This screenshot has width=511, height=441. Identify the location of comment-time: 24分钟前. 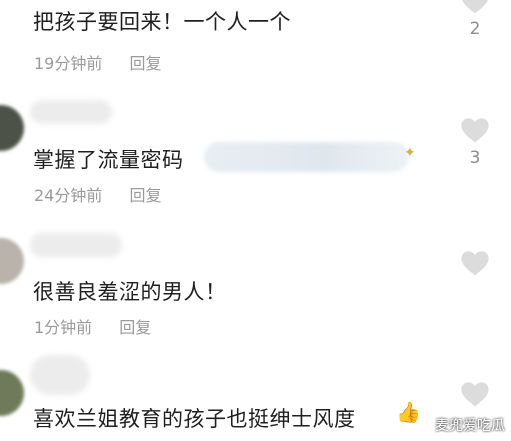
(68, 195).